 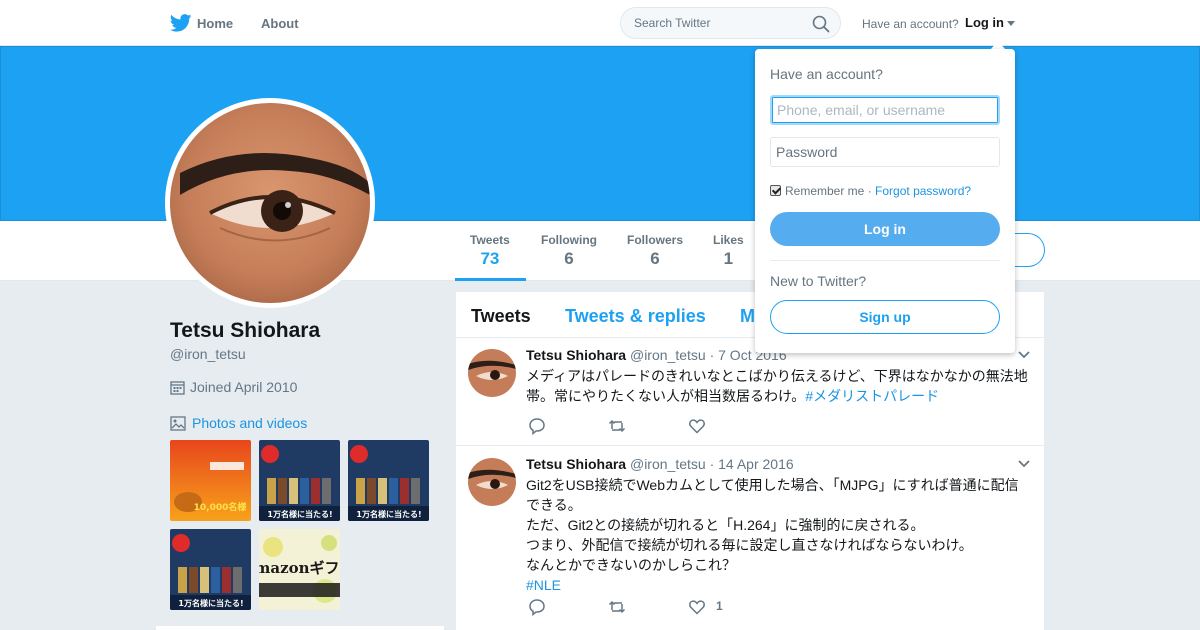 I want to click on tweet-line: メディアはパレードのきれいなとこばかり伝えるけど、下界はなかなかの無法地, so click(x=777, y=376).